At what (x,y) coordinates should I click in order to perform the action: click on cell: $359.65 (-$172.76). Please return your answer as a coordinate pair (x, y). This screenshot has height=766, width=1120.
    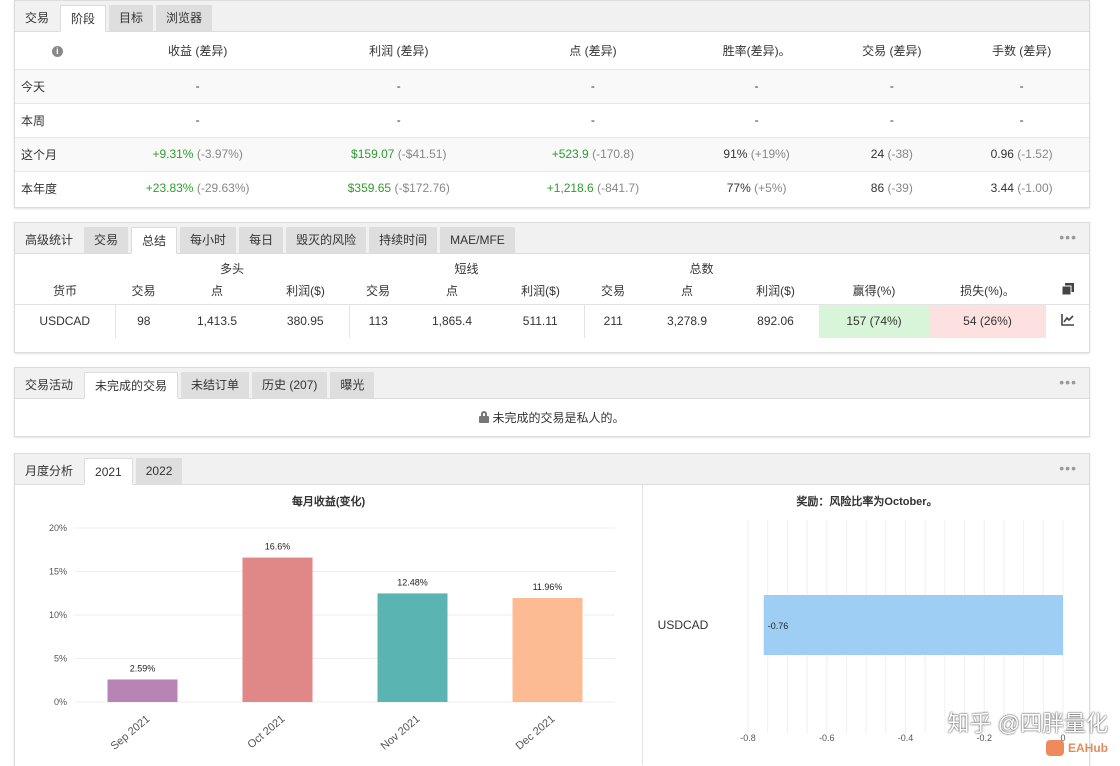
    Looking at the image, I should click on (399, 187).